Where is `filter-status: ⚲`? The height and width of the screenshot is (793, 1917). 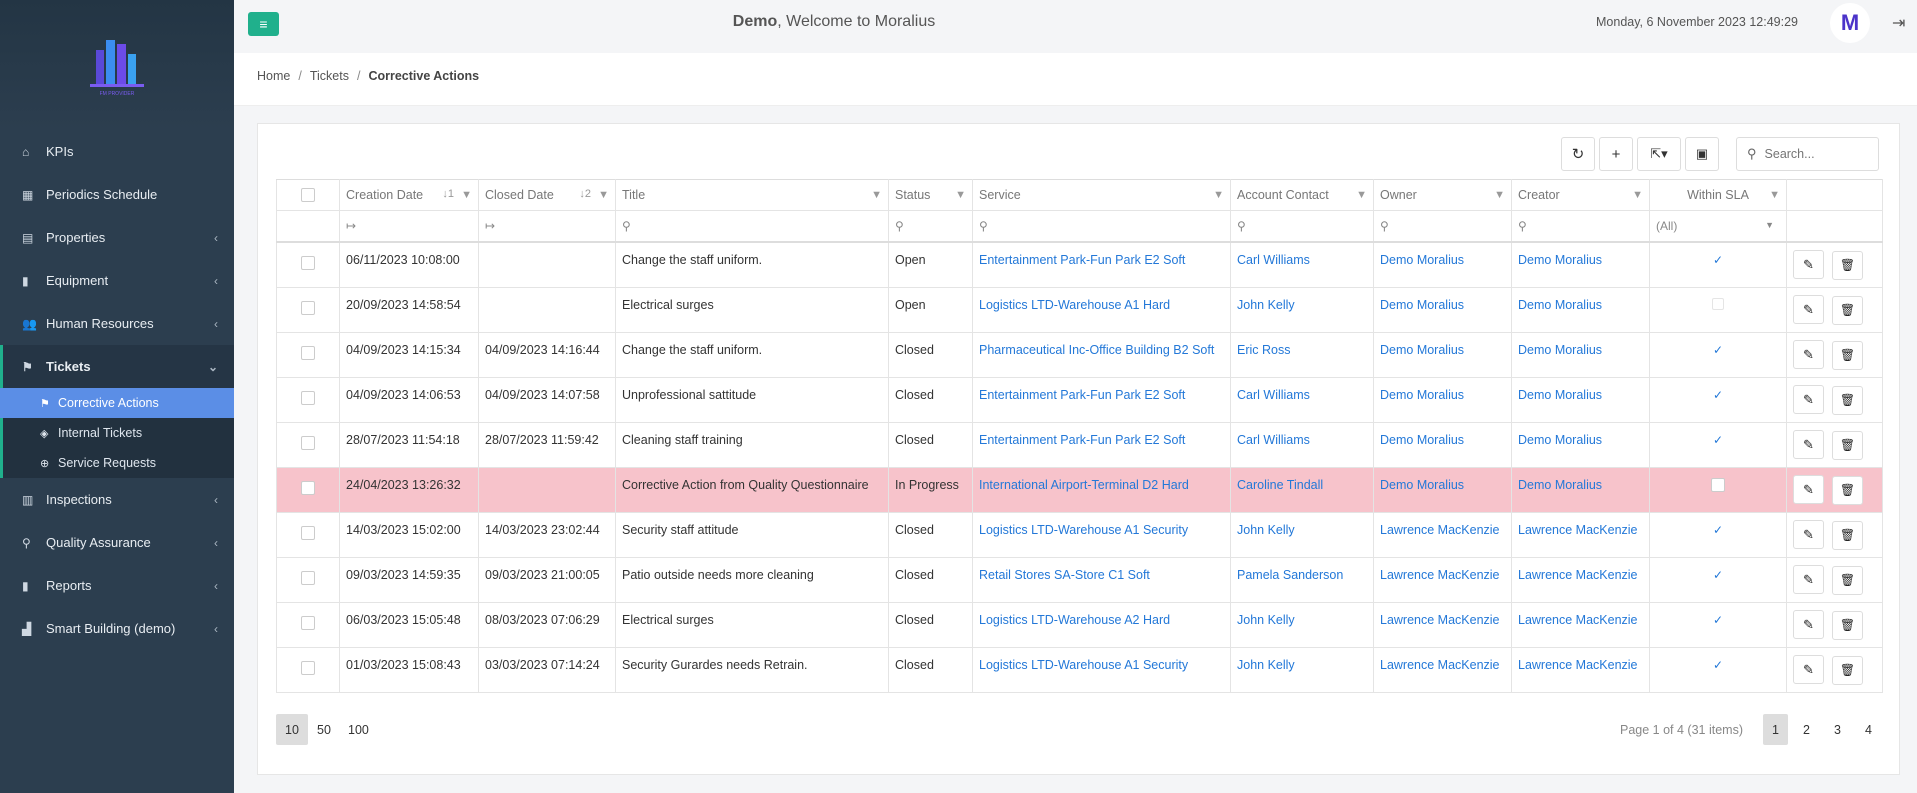
filter-status: ⚲ is located at coordinates (930, 226).